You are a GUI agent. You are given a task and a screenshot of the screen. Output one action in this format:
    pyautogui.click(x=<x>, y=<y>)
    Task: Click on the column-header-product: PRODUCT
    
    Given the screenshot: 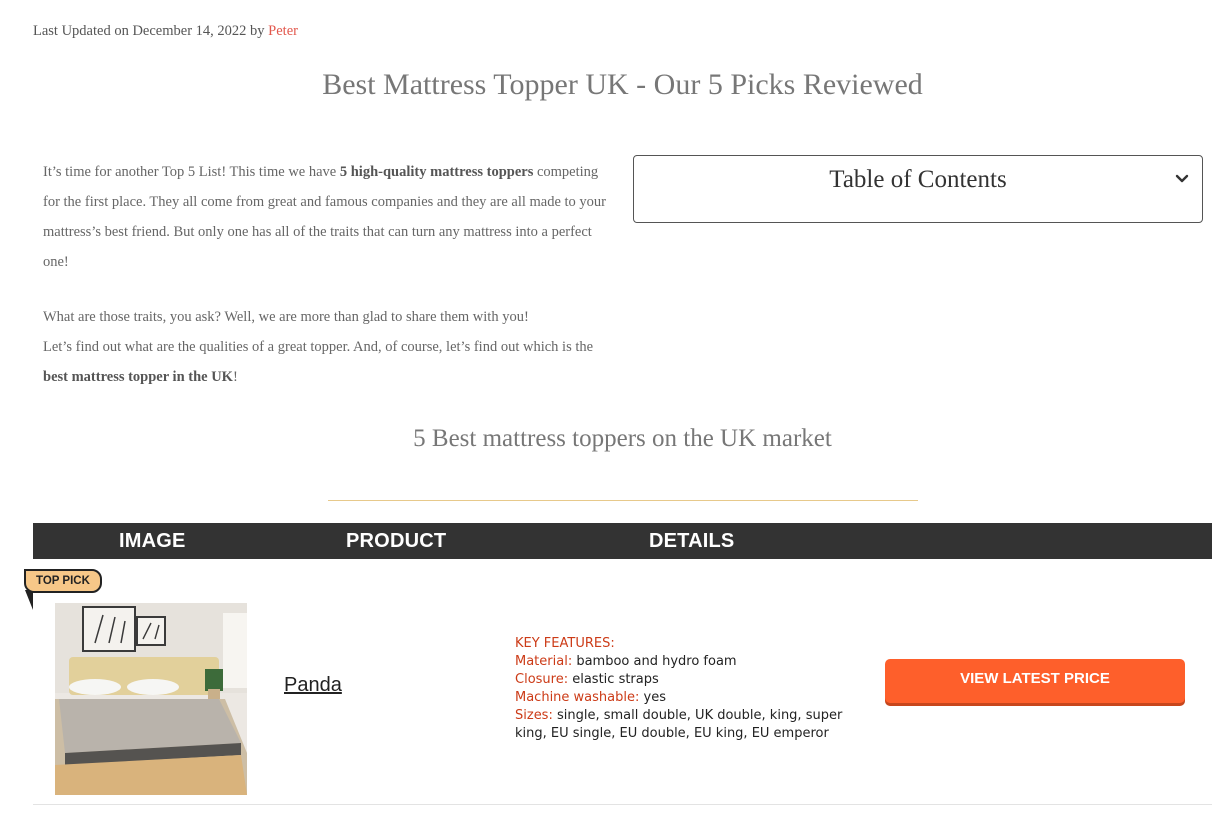 What is the action you would take?
    pyautogui.click(x=396, y=541)
    